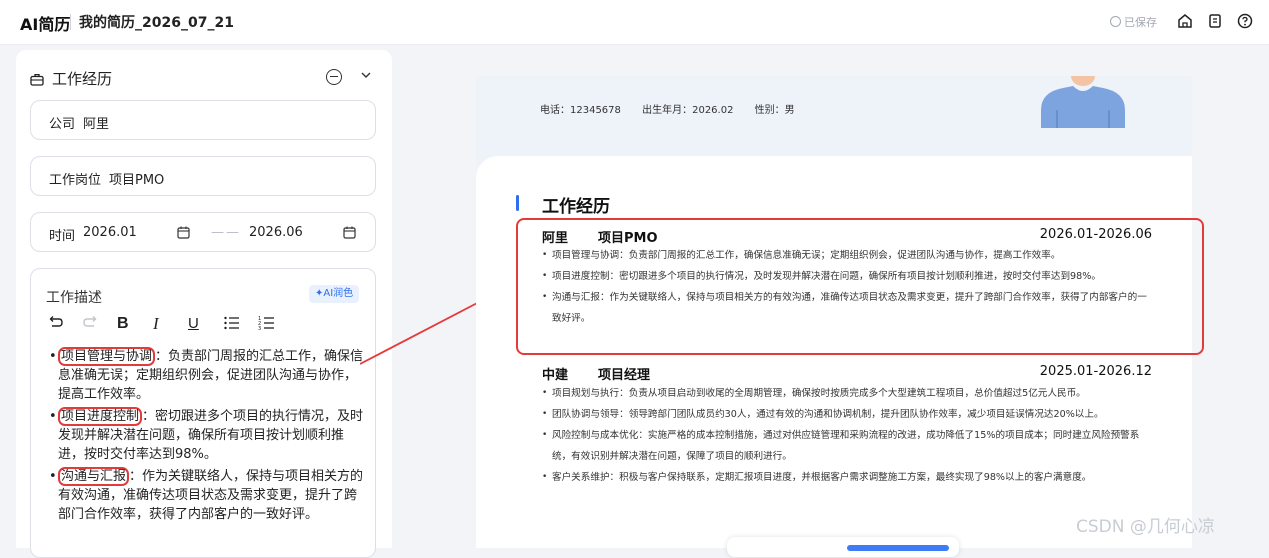  I want to click on highlighted-keyword: 项目管理与协调, so click(107, 356).